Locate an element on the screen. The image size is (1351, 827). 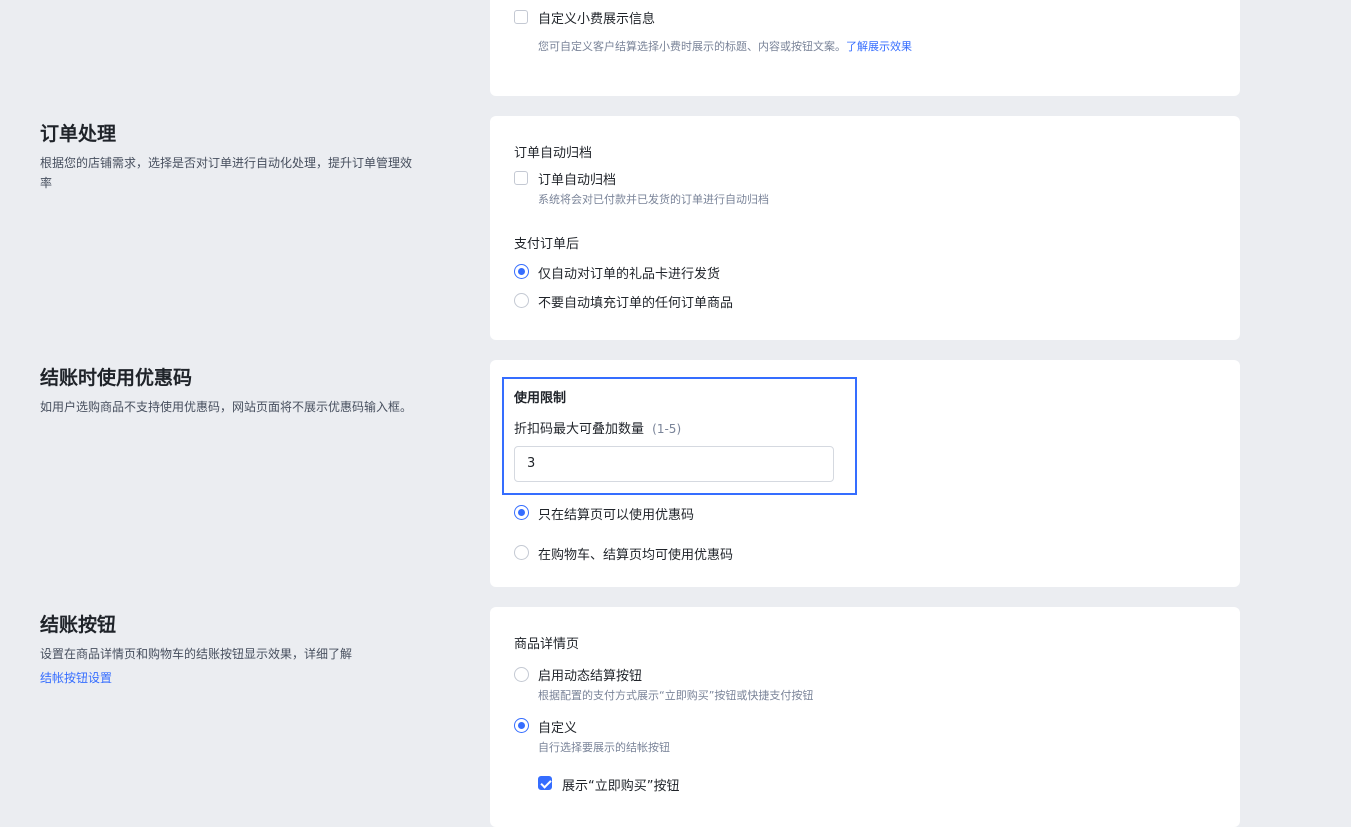
cart-and-checkout-label: 在购物车、结算页均可使用优惠码 is located at coordinates (636, 555).